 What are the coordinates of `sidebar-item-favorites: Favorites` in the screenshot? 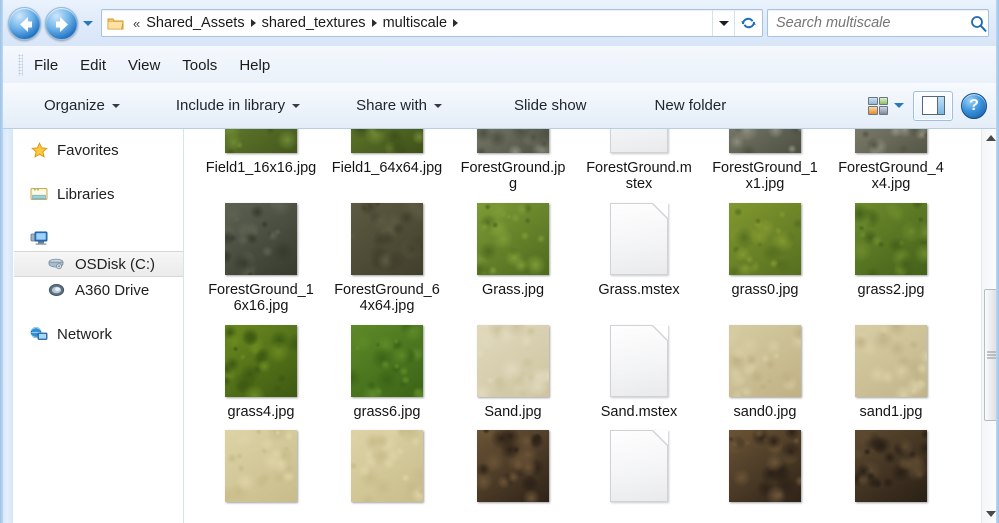 It's located at (98, 150).